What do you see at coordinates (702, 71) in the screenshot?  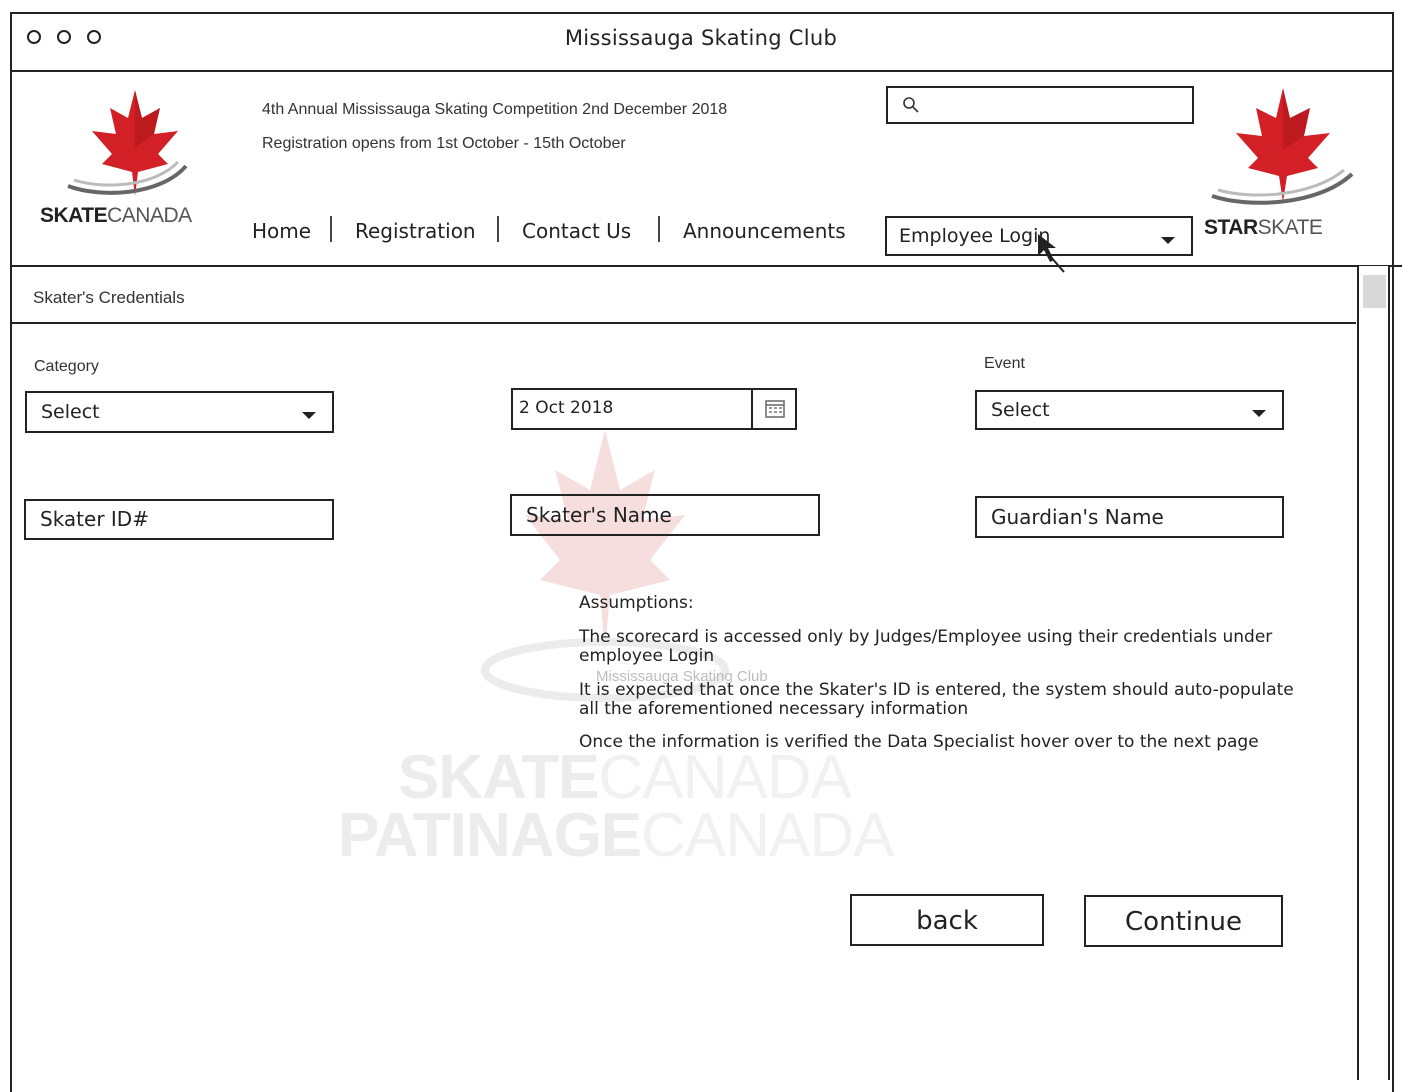 I see `titlebar-divider` at bounding box center [702, 71].